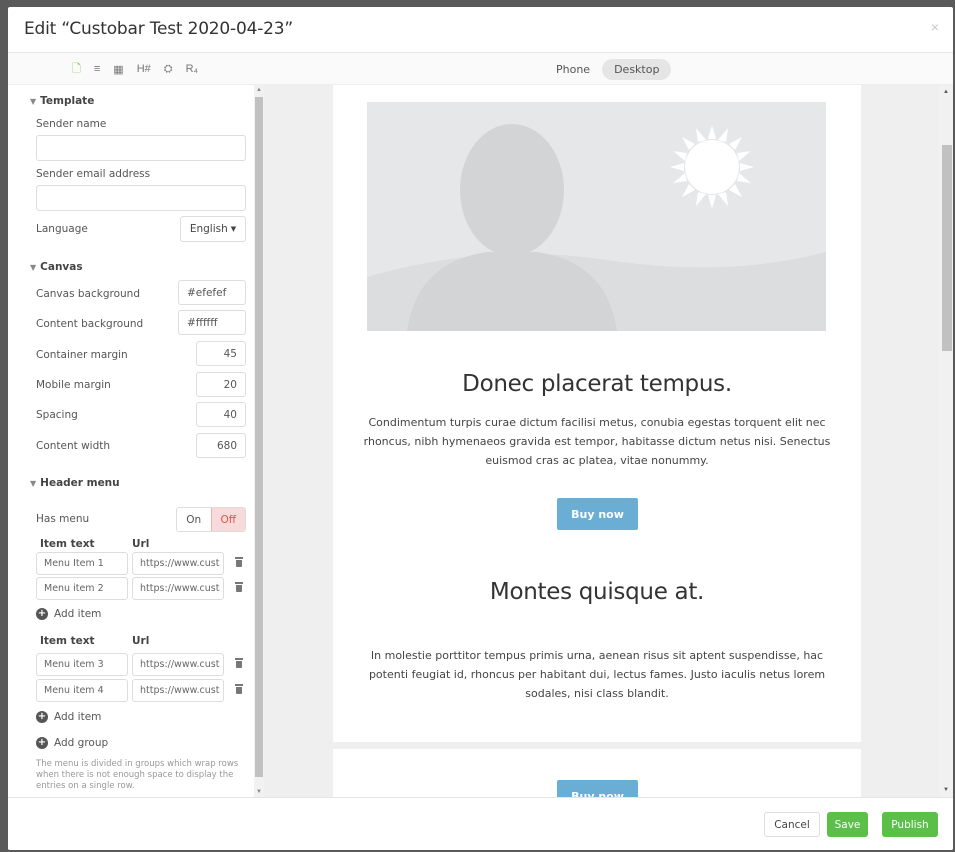 The height and width of the screenshot is (852, 955). Describe the element at coordinates (597, 384) in the screenshot. I see `heading-1: Donec placerat tempus.` at that location.